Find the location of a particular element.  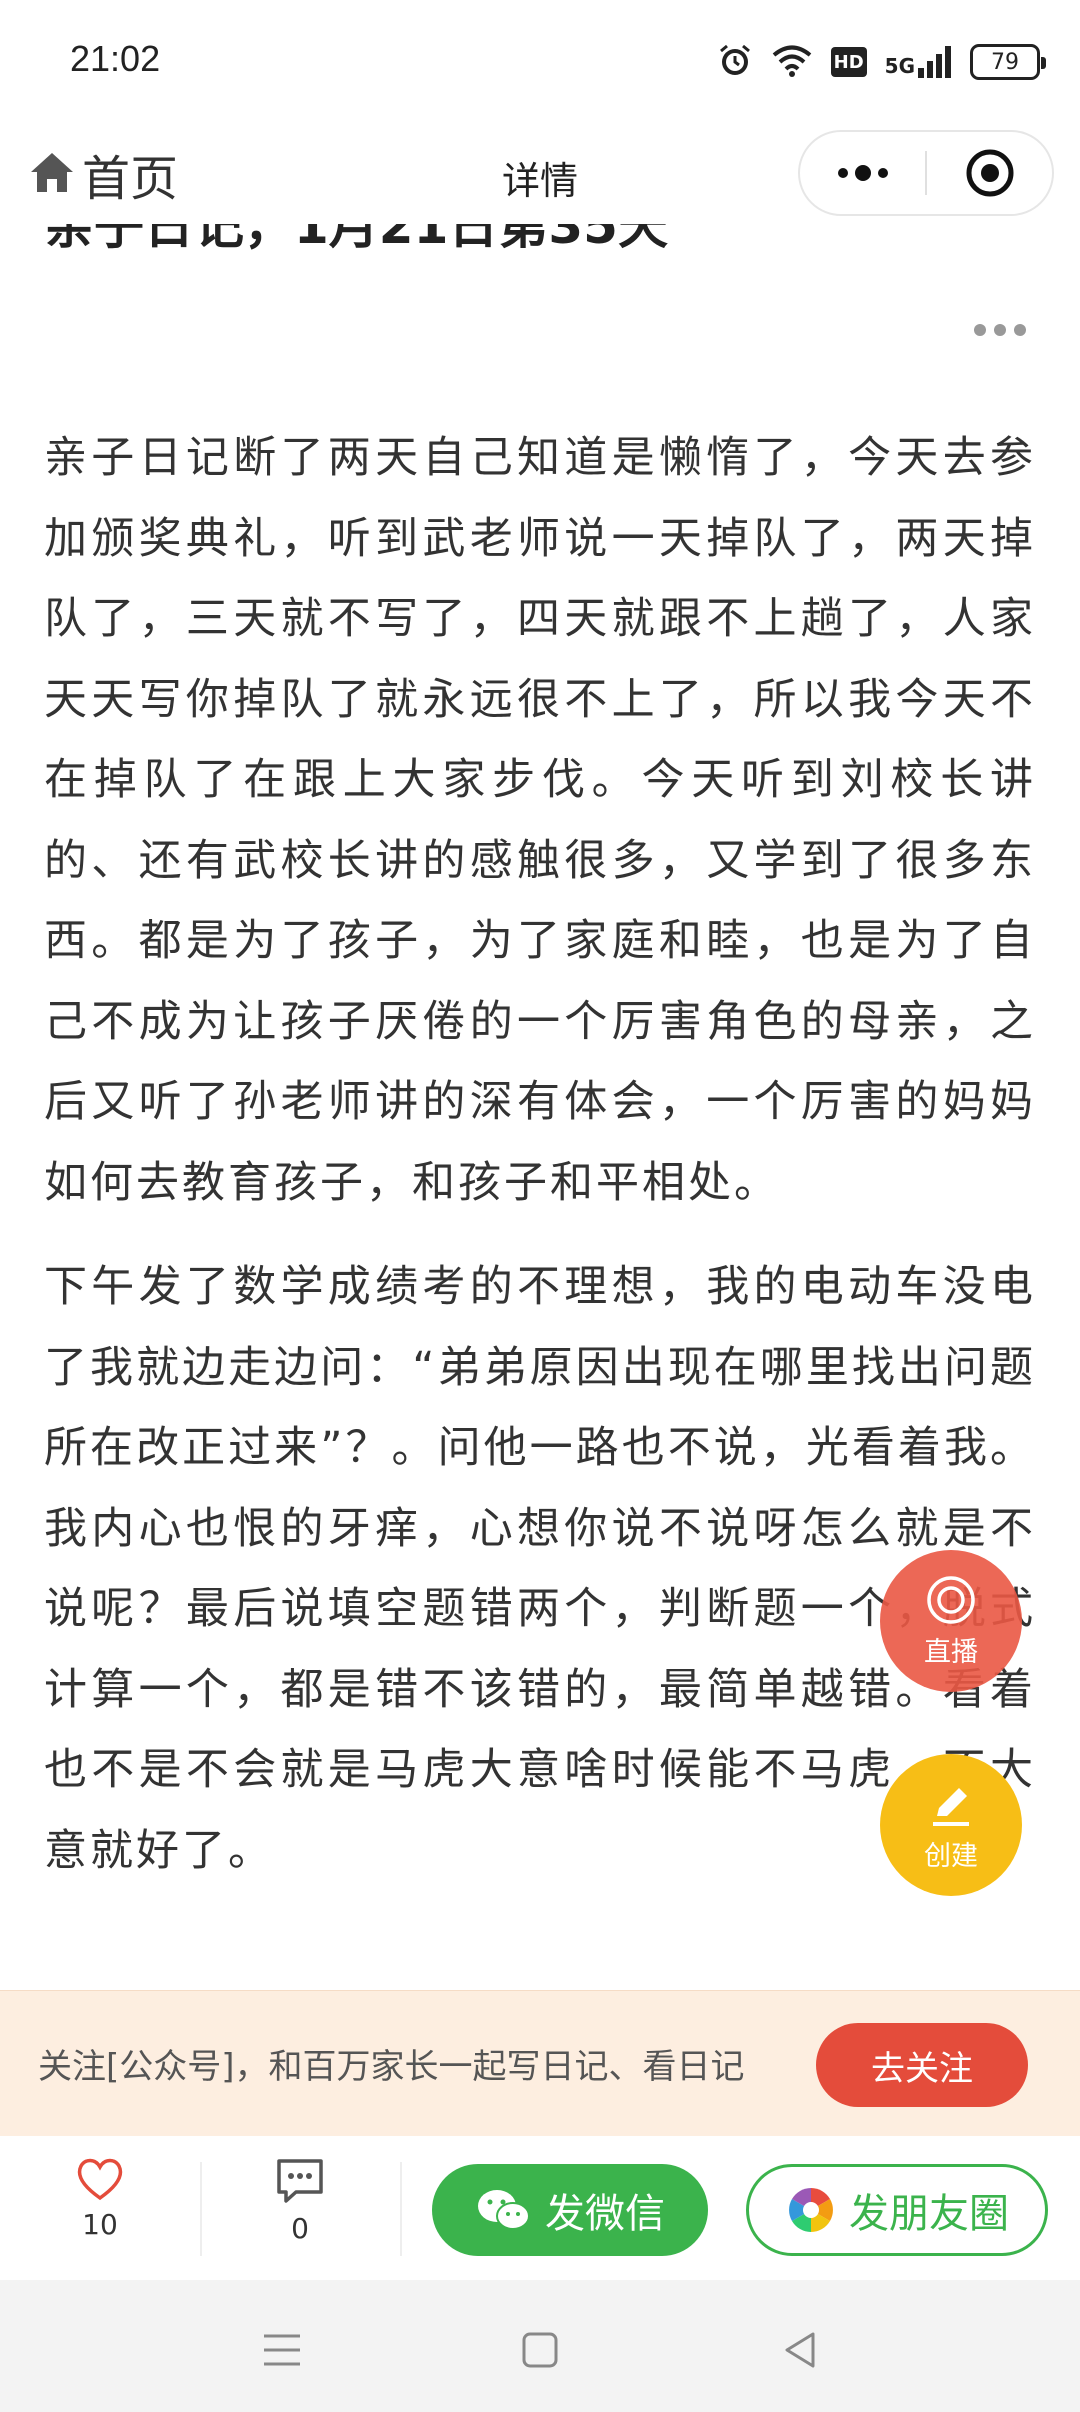

share-moments-button: 发朋友圈 is located at coordinates (897, 2210).